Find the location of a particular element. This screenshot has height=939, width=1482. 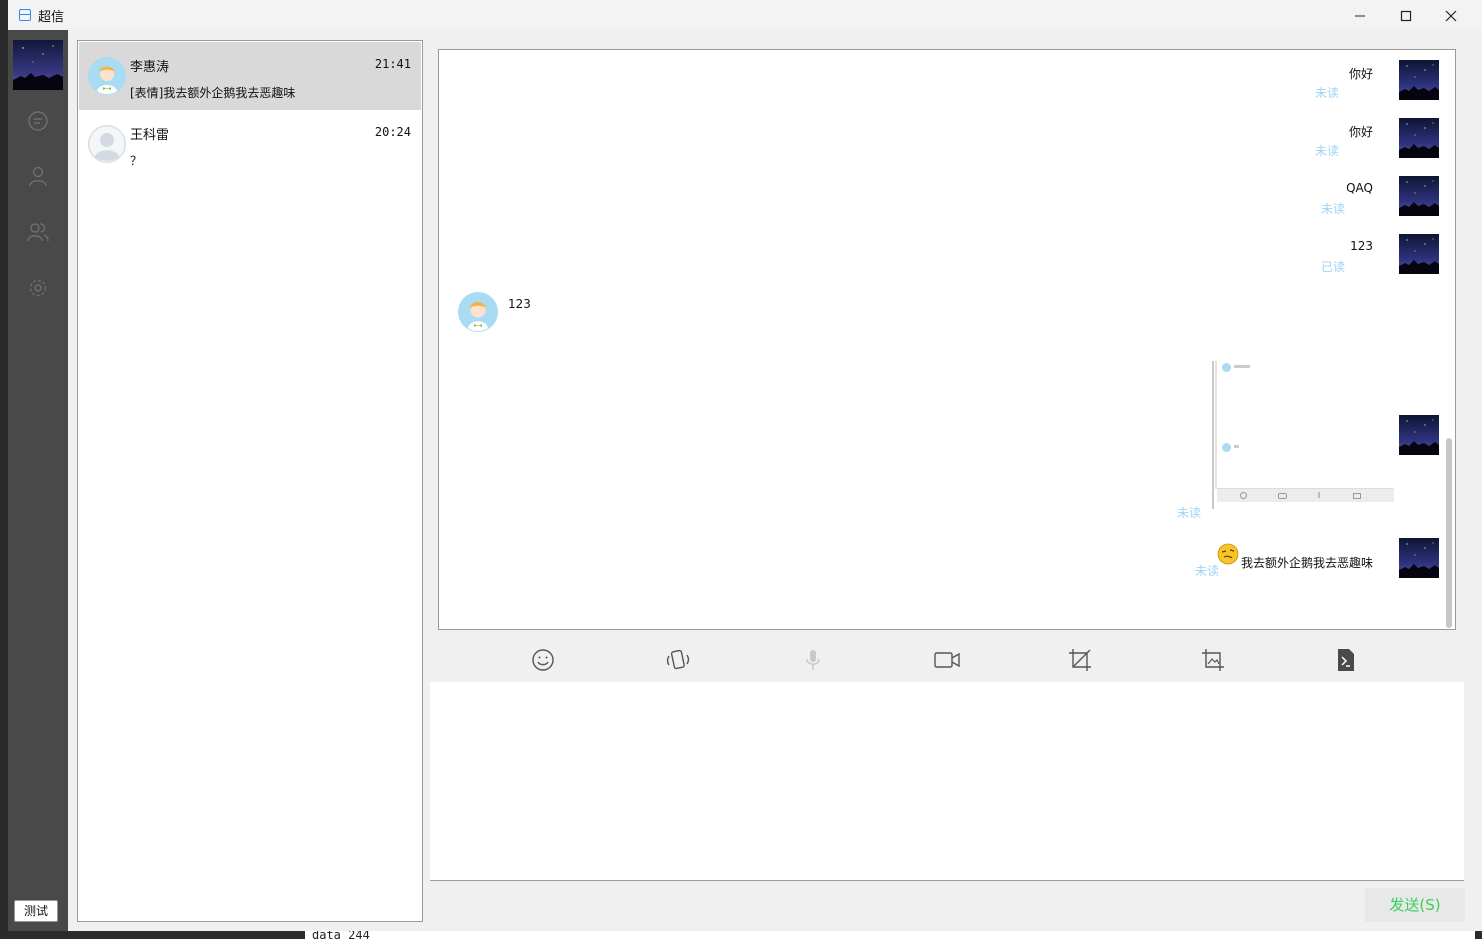

scrollbar-thumb is located at coordinates (1449, 533).